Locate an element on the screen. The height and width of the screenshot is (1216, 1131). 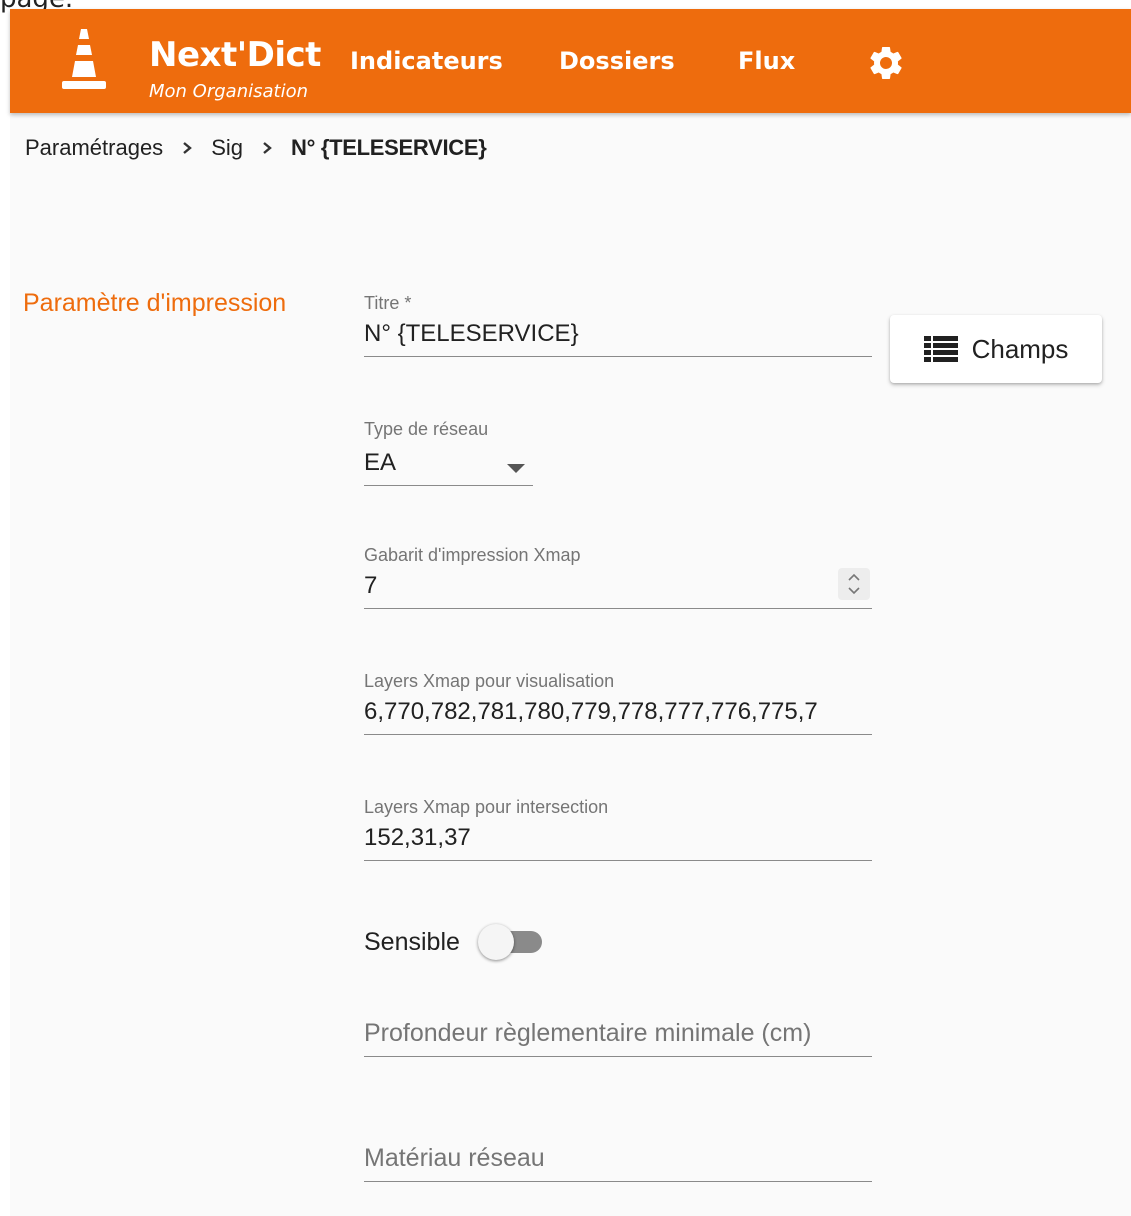
gear-icon is located at coordinates (886, 63).